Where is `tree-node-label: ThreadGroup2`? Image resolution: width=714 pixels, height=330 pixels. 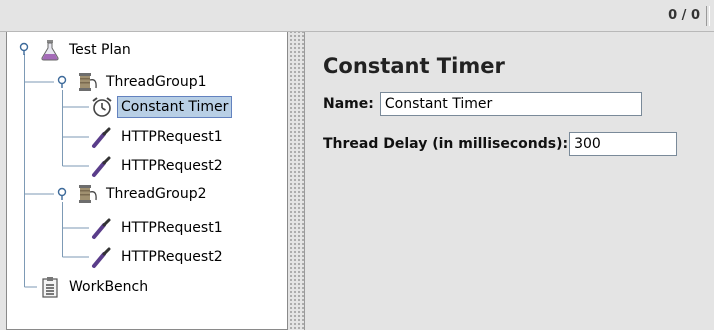 tree-node-label: ThreadGroup2 is located at coordinates (156, 194).